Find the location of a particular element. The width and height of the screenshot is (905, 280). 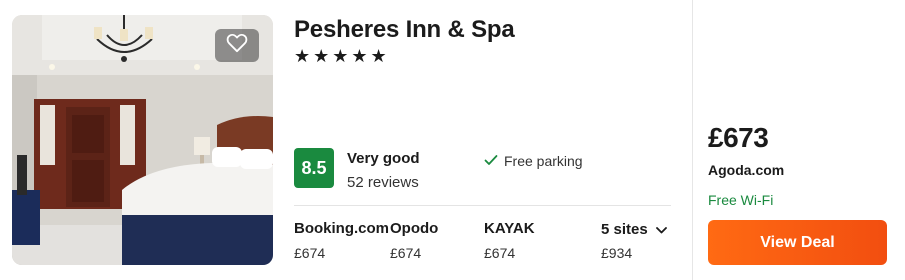

amenity-free-parking: Free parking is located at coordinates (533, 161).